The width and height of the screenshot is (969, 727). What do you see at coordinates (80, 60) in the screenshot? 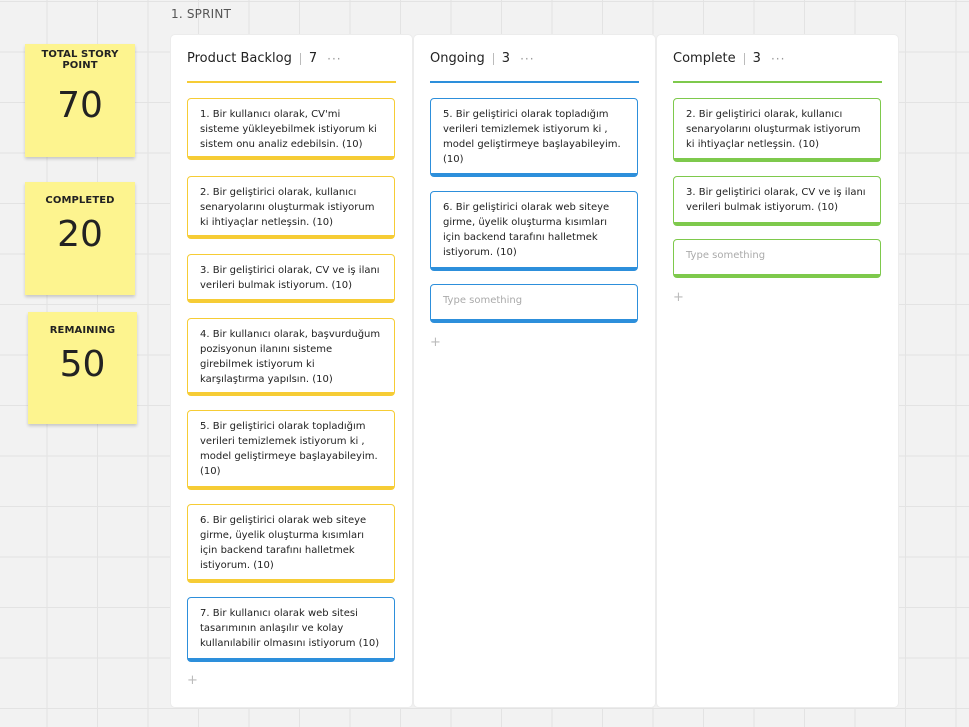
I see `sticky-label: TOTAL STORY POINT` at bounding box center [80, 60].